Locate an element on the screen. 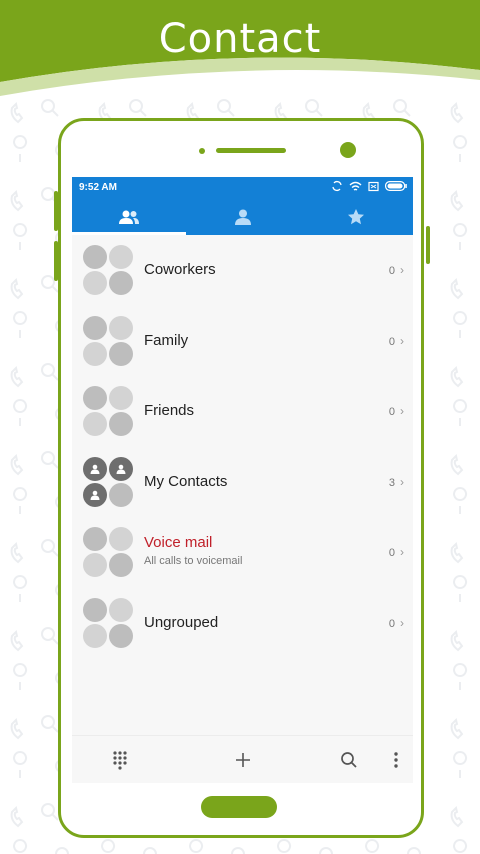 The height and width of the screenshot is (854, 480). tab-groups is located at coordinates (129, 216).